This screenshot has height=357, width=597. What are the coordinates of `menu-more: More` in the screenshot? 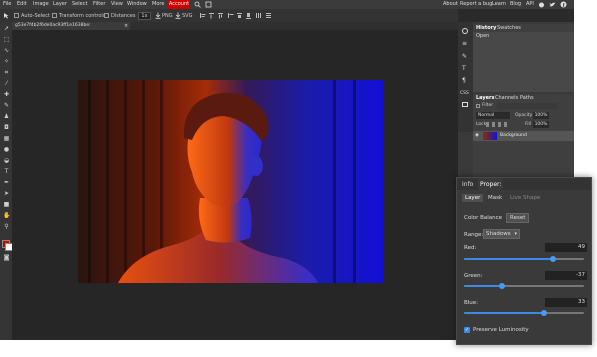 It's located at (158, 4).